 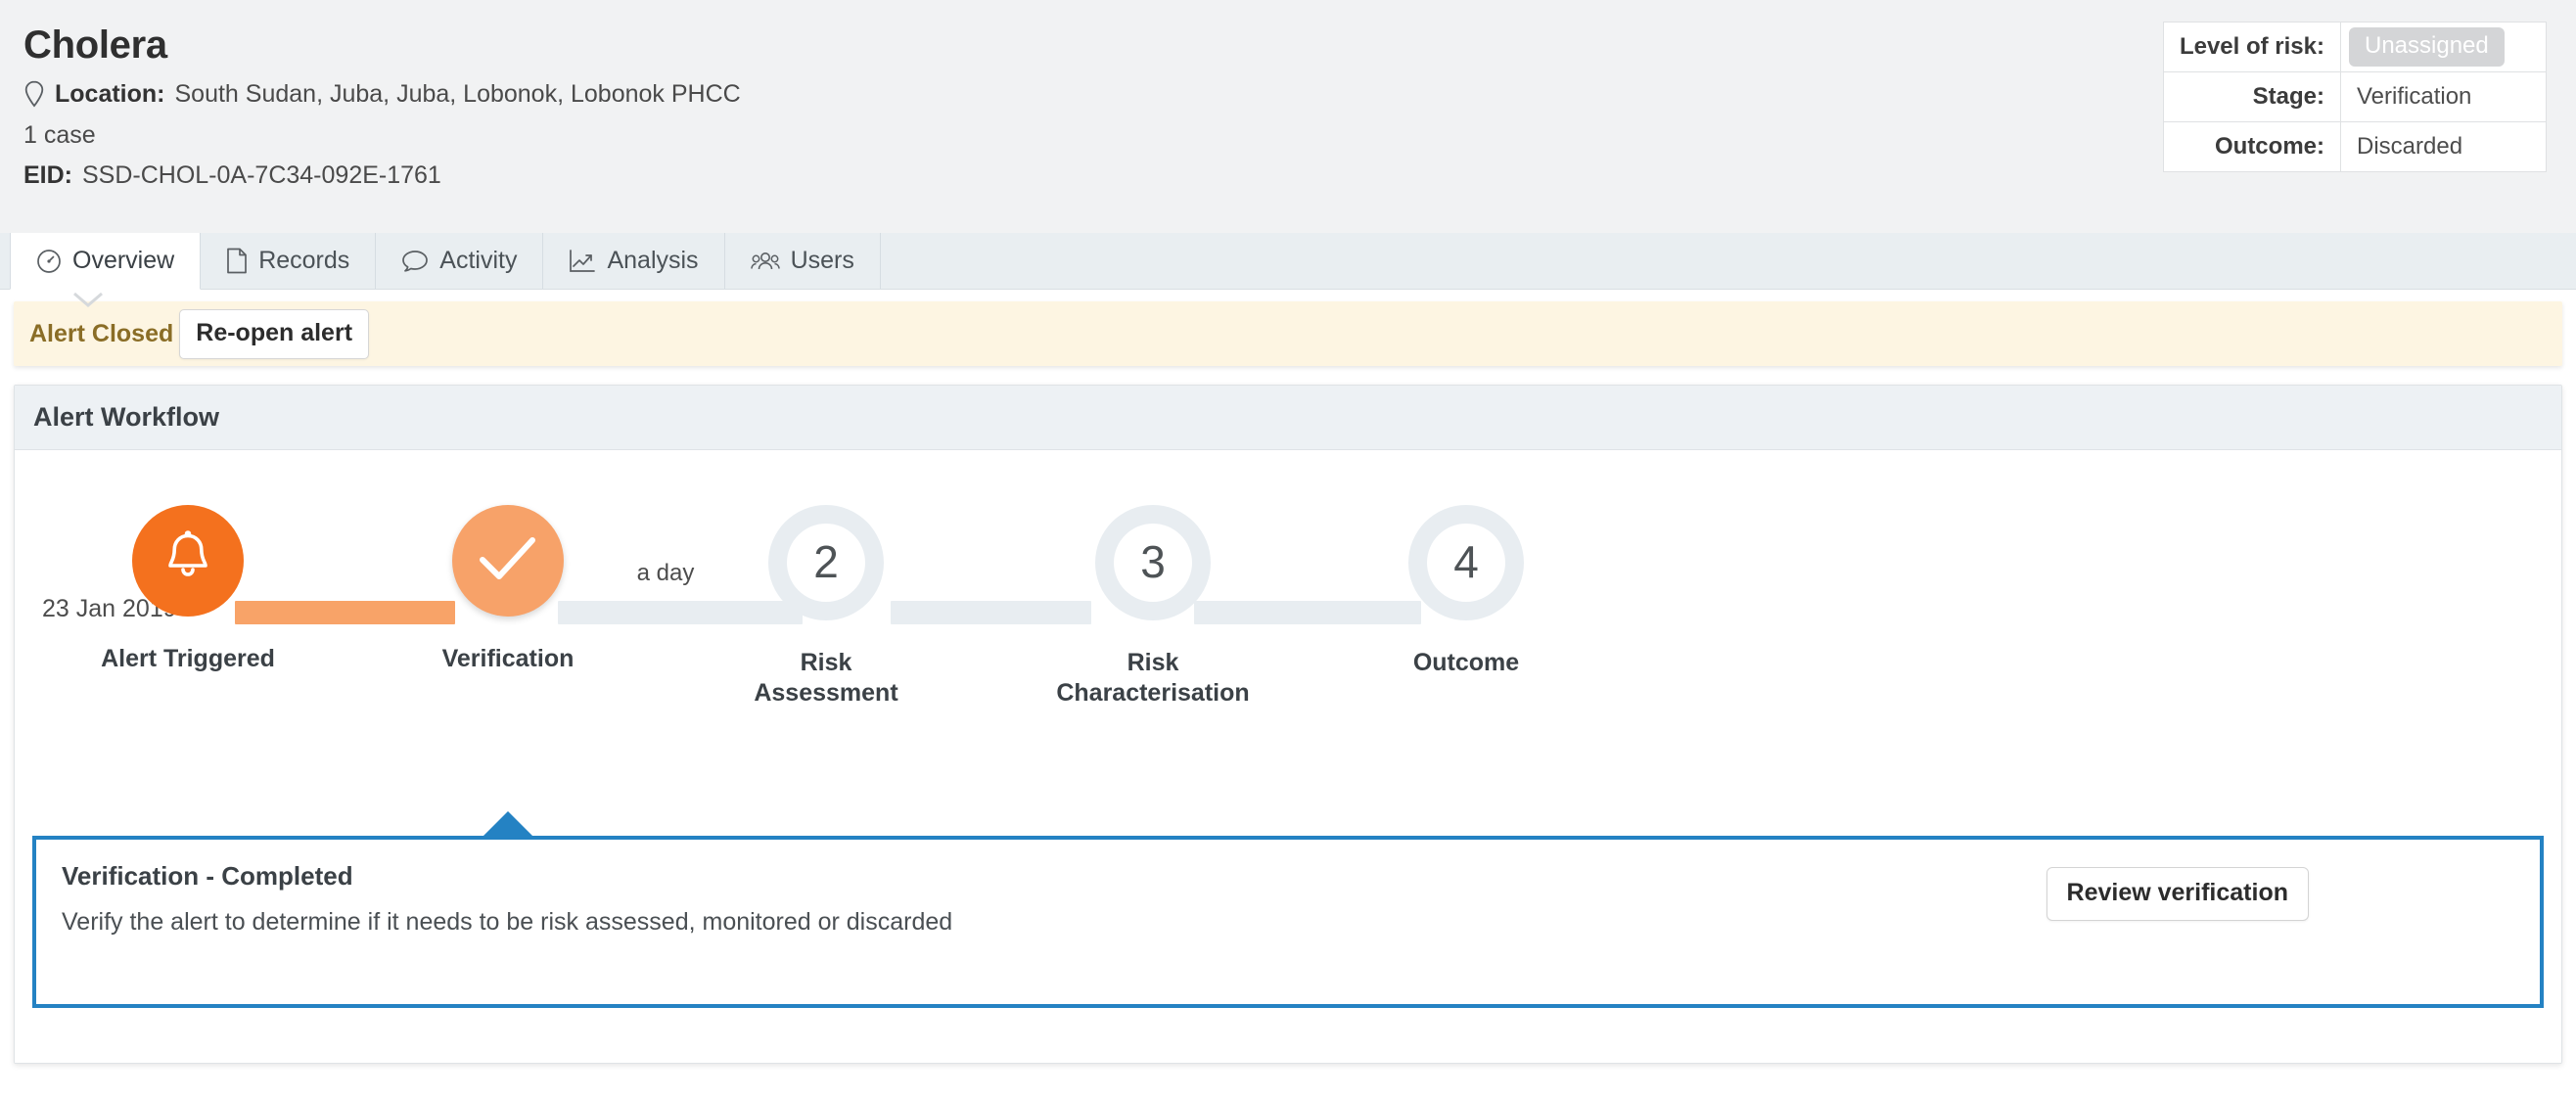 What do you see at coordinates (653, 260) in the screenshot?
I see `tab-analysis-label: Analysis` at bounding box center [653, 260].